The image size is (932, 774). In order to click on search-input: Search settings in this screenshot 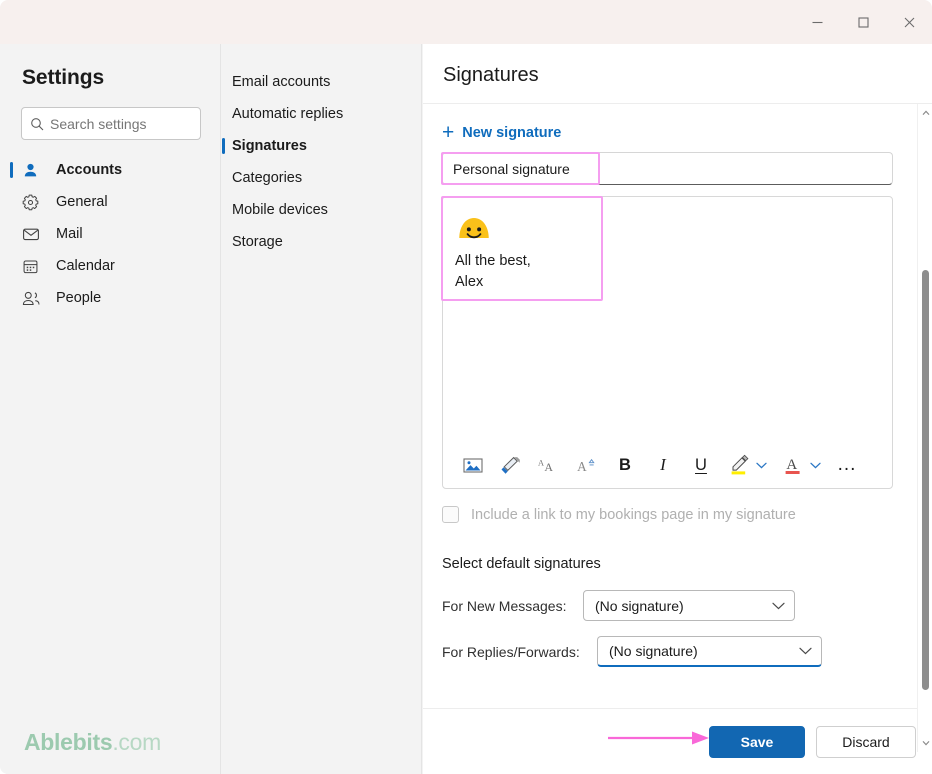, I will do `click(111, 123)`.